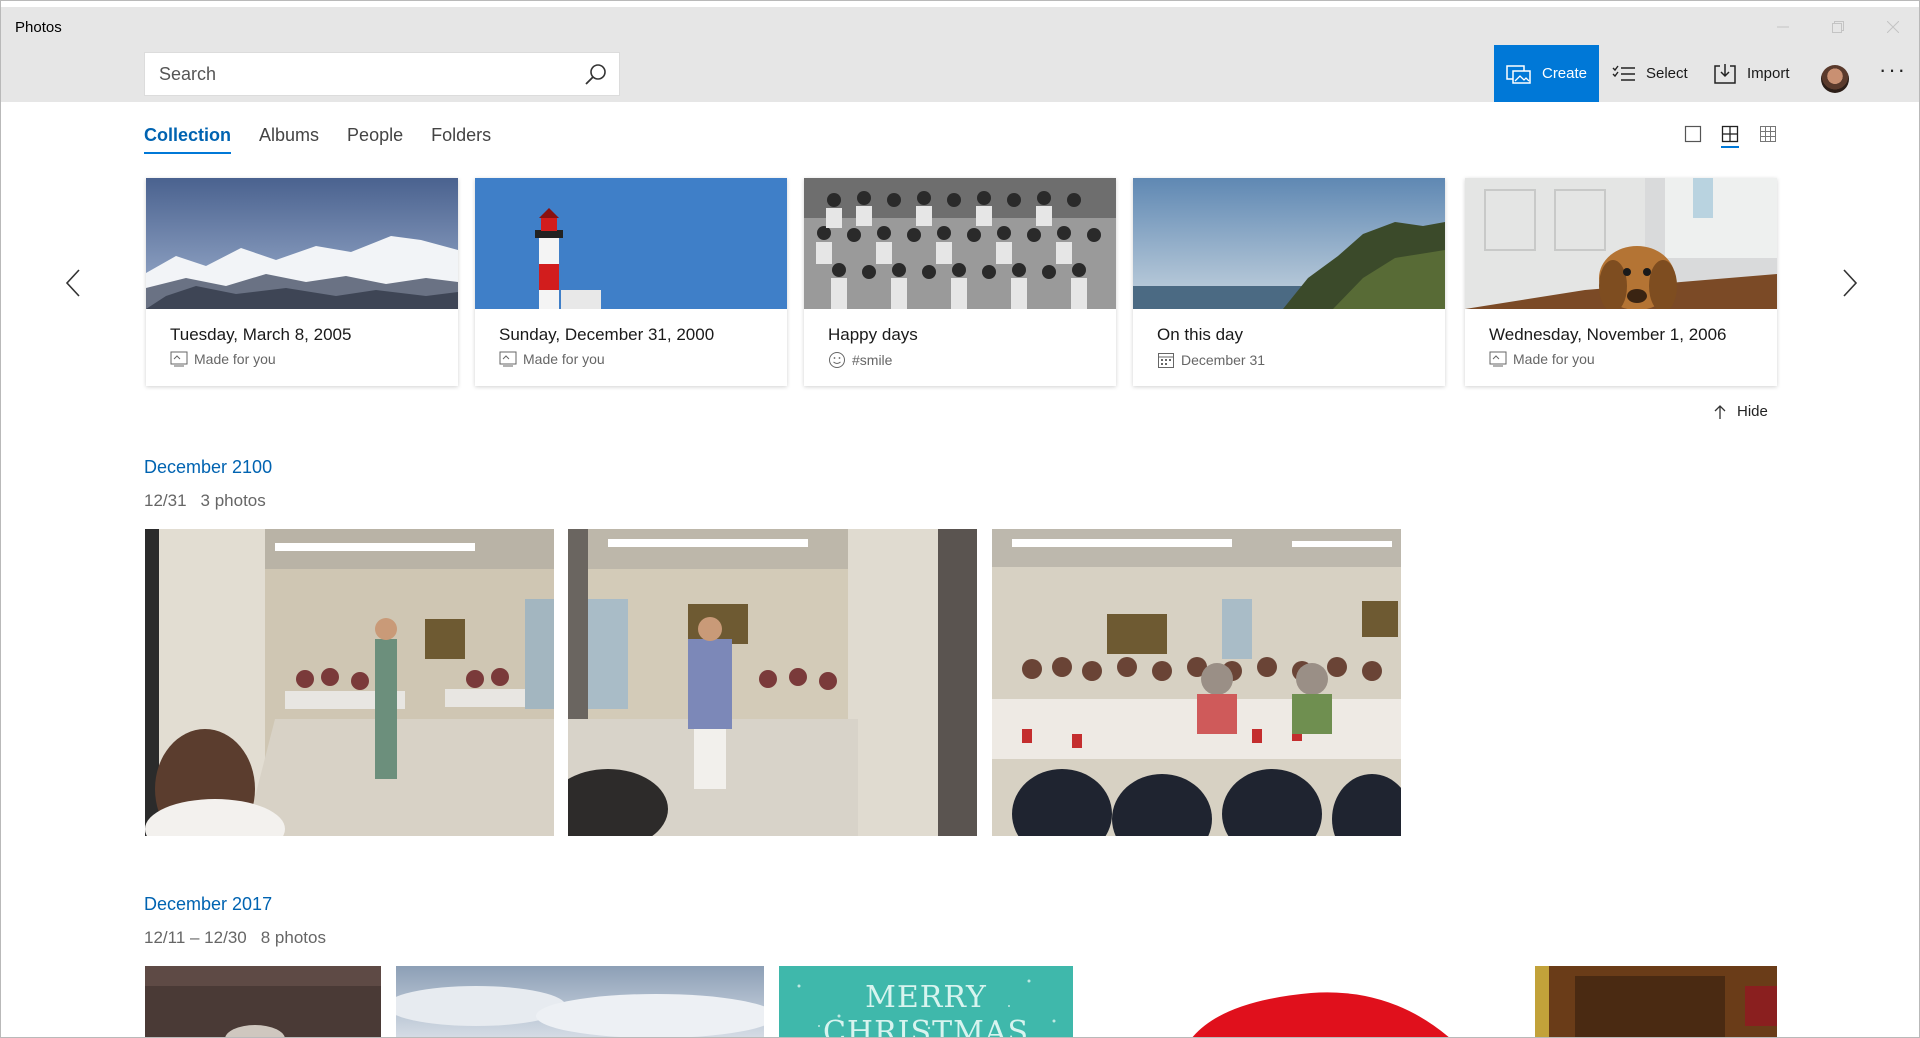  What do you see at coordinates (1768, 73) in the screenshot?
I see `import-label: Import` at bounding box center [1768, 73].